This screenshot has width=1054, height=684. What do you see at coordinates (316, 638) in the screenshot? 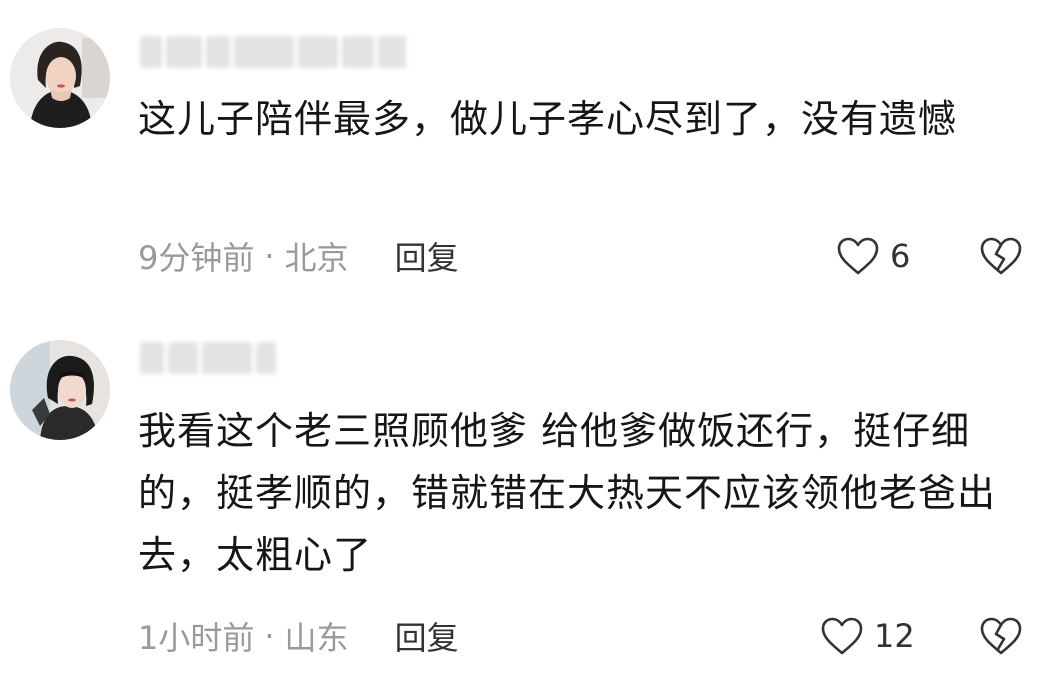
I see `comment-location: 山东` at bounding box center [316, 638].